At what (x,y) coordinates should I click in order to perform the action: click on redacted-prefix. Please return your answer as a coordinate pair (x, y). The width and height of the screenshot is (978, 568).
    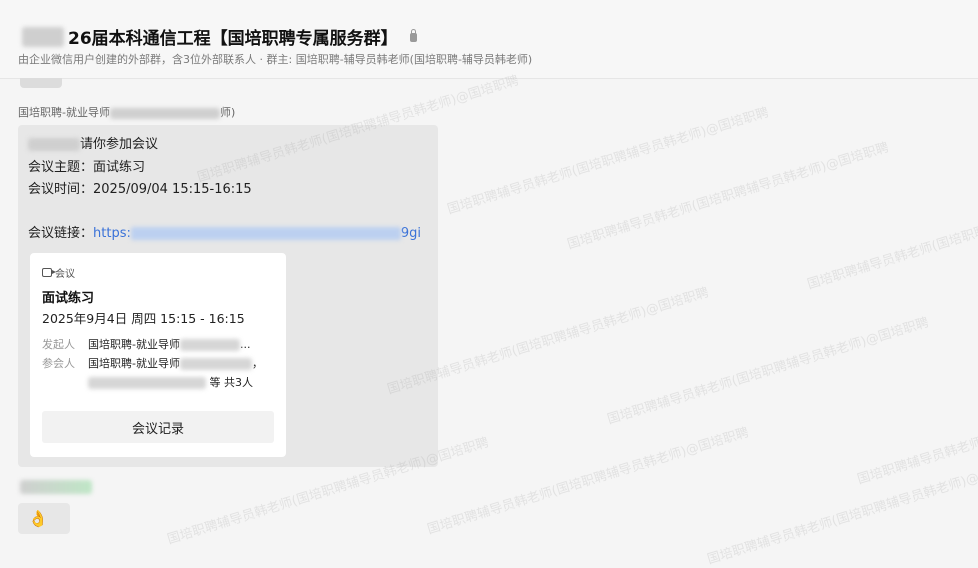
    Looking at the image, I should click on (43, 36).